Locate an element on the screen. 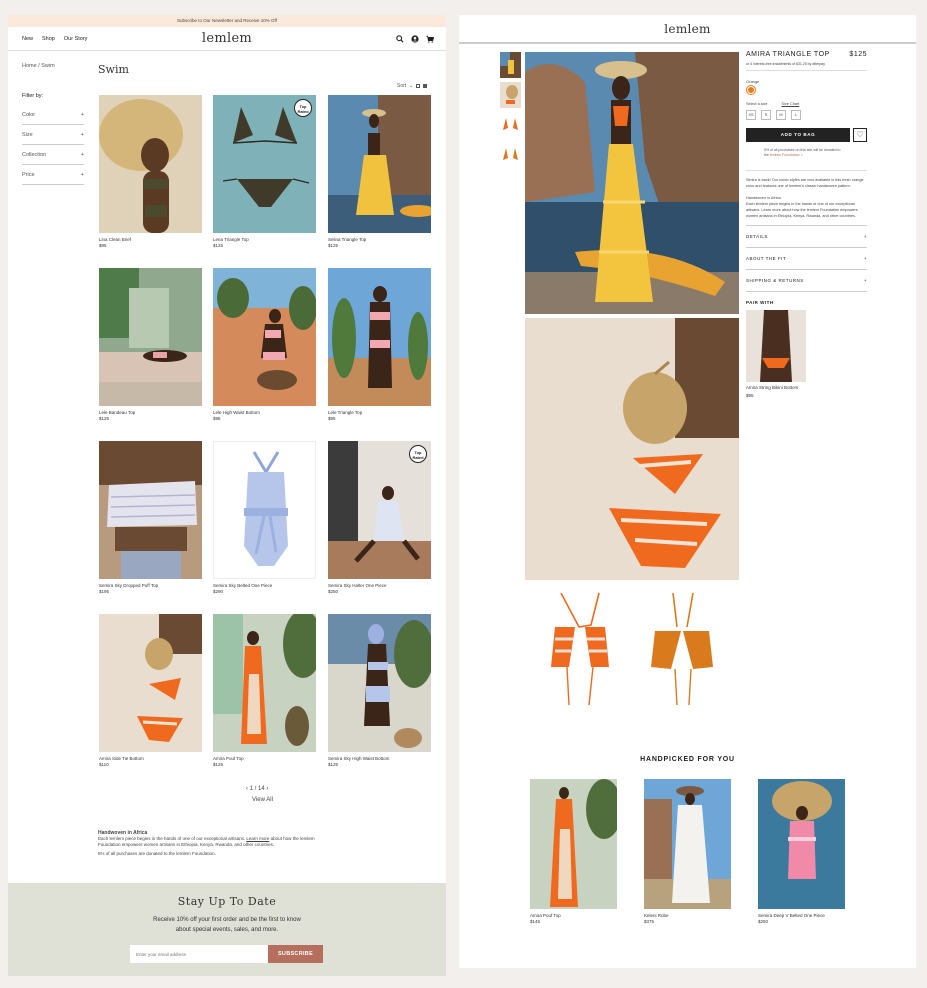 The image size is (927, 988). filter-label: Price is located at coordinates (28, 175).